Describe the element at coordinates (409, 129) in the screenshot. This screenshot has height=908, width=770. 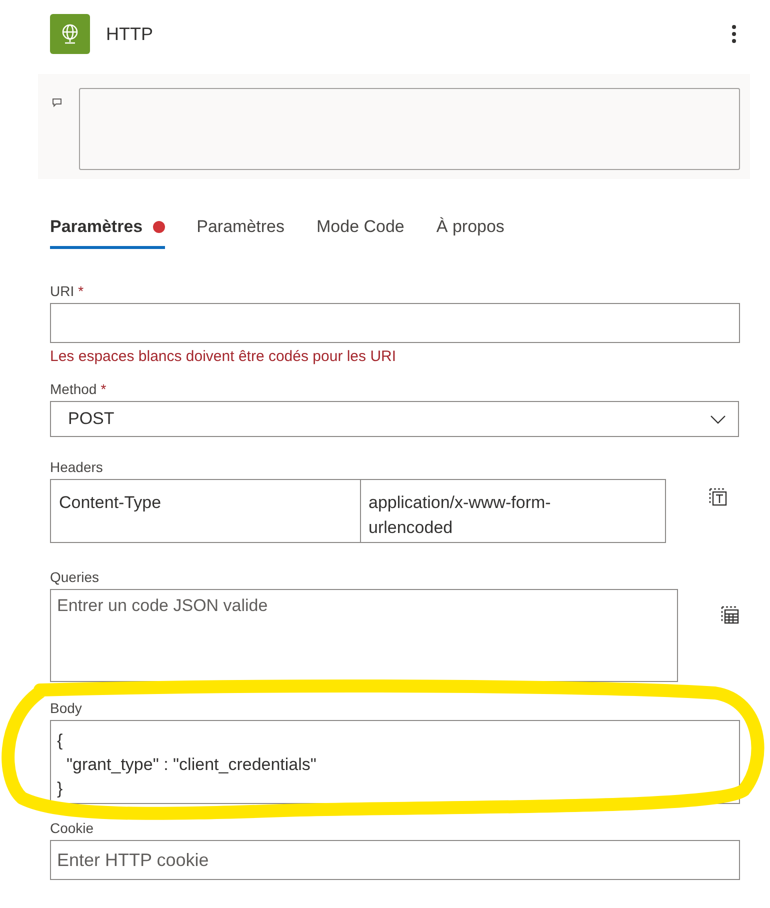
I see `comment-field` at that location.